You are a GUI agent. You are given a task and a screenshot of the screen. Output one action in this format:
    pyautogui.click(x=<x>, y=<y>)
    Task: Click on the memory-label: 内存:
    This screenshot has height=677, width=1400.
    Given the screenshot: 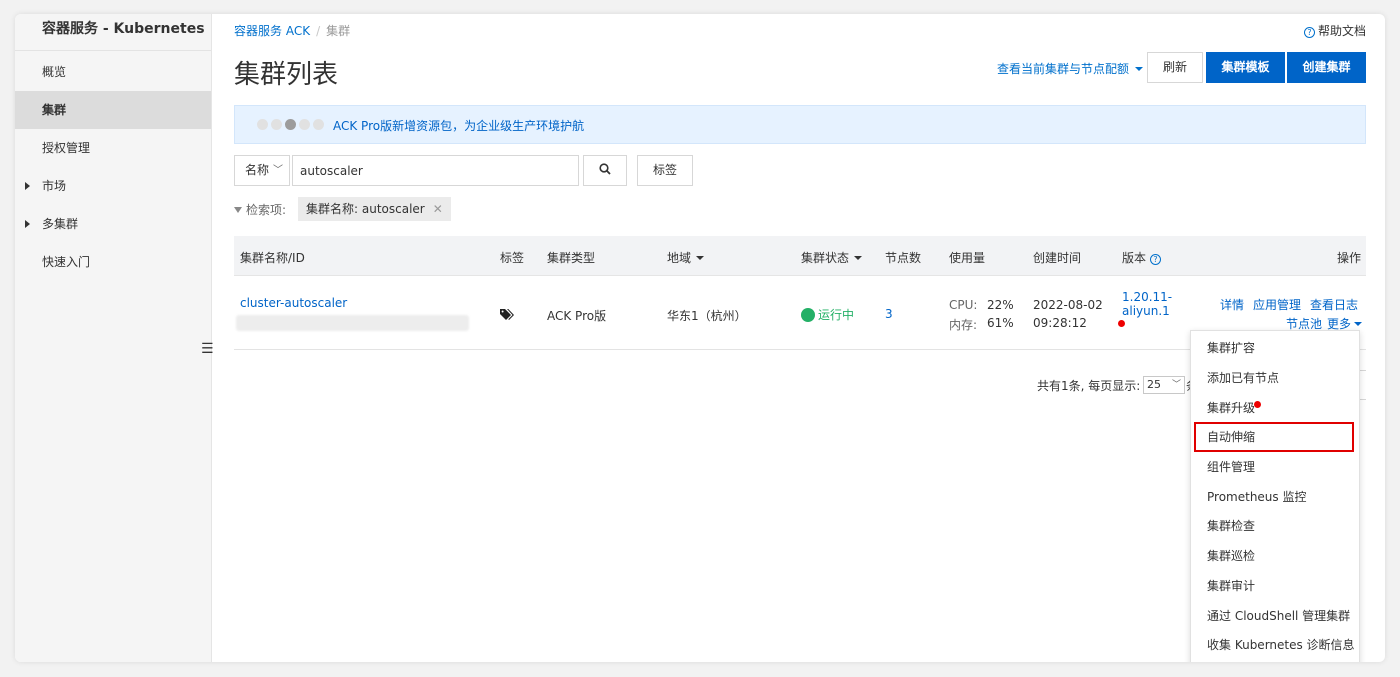 What is the action you would take?
    pyautogui.click(x=963, y=325)
    